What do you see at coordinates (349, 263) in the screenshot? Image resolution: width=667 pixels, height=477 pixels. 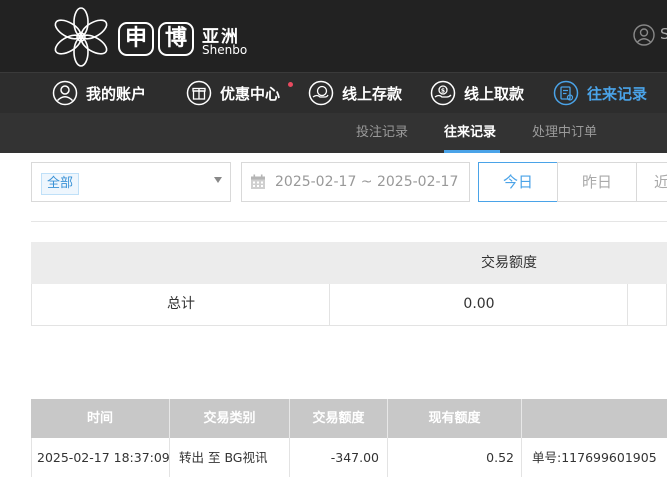 I see `summary-header: 交易额度` at bounding box center [349, 263].